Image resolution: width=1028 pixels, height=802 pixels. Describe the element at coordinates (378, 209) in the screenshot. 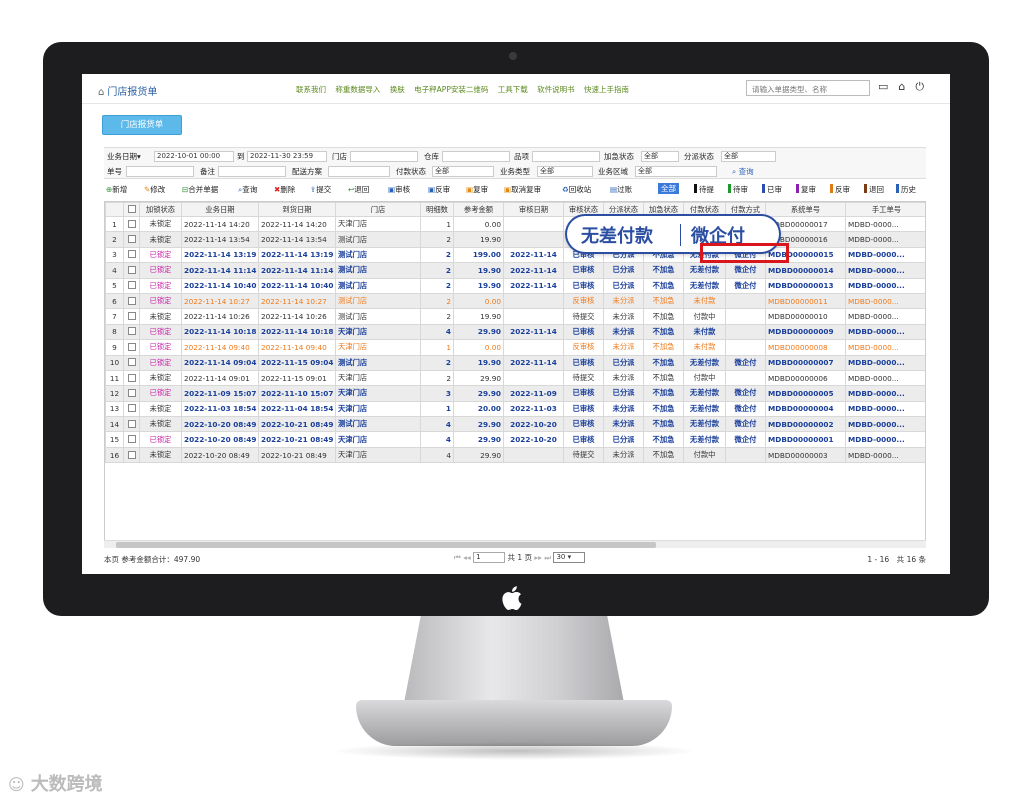

I see `col-store: 门店` at that location.